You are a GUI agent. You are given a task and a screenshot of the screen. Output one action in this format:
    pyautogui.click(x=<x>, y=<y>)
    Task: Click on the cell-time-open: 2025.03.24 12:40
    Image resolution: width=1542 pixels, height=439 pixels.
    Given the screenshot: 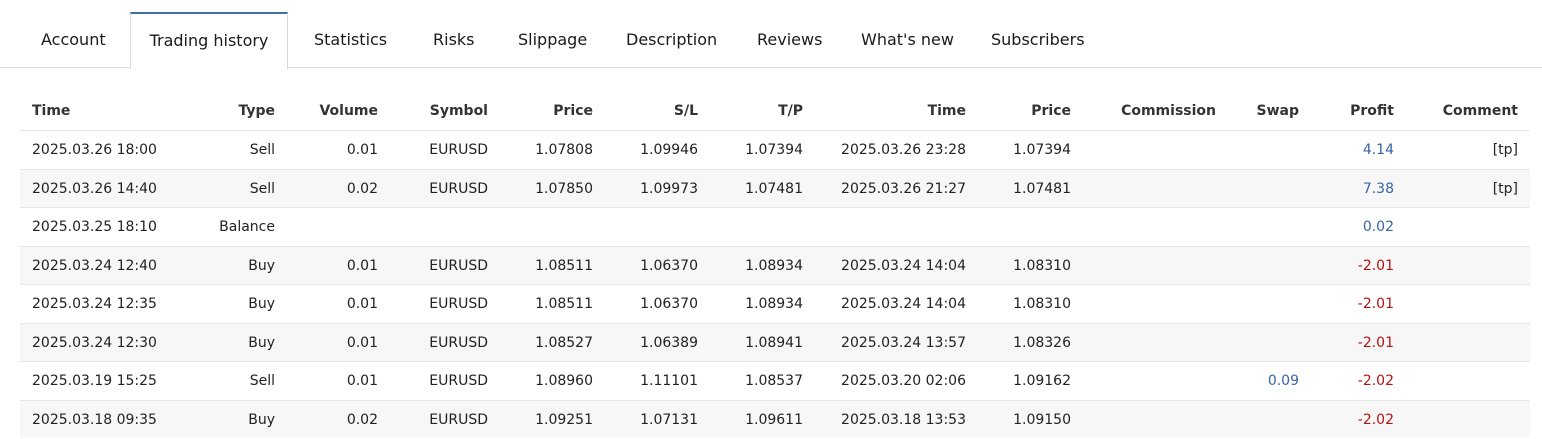 What is the action you would take?
    pyautogui.click(x=94, y=265)
    